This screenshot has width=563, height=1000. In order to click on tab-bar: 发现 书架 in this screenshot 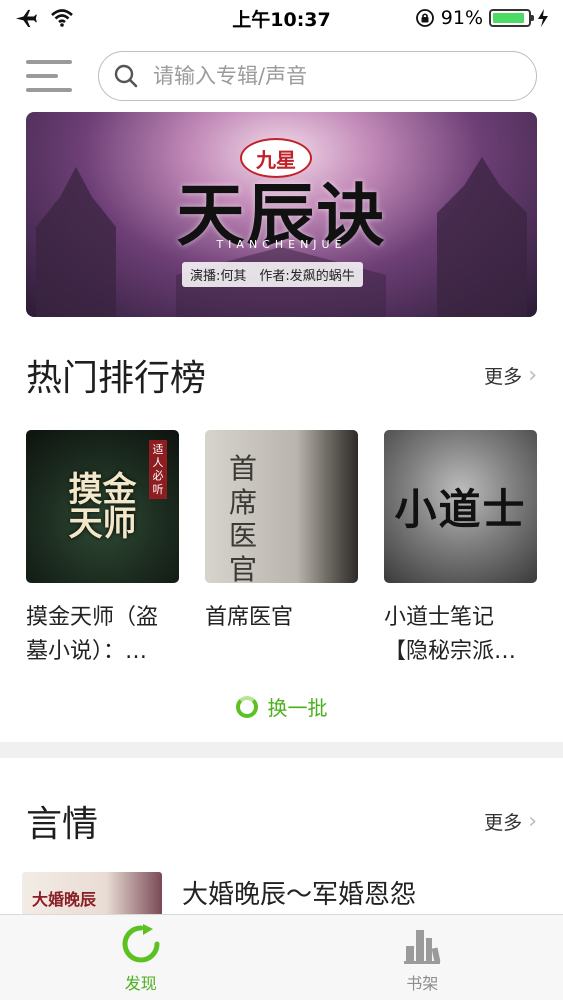, I will do `click(281, 957)`.